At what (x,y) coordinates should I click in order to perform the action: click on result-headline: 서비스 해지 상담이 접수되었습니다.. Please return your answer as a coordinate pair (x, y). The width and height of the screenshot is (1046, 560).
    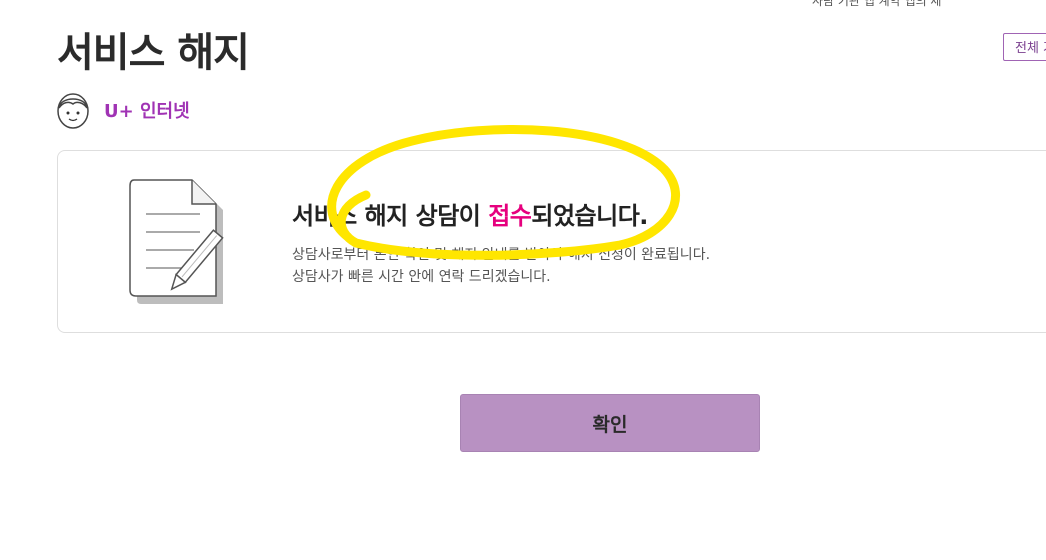
    Looking at the image, I should click on (470, 213).